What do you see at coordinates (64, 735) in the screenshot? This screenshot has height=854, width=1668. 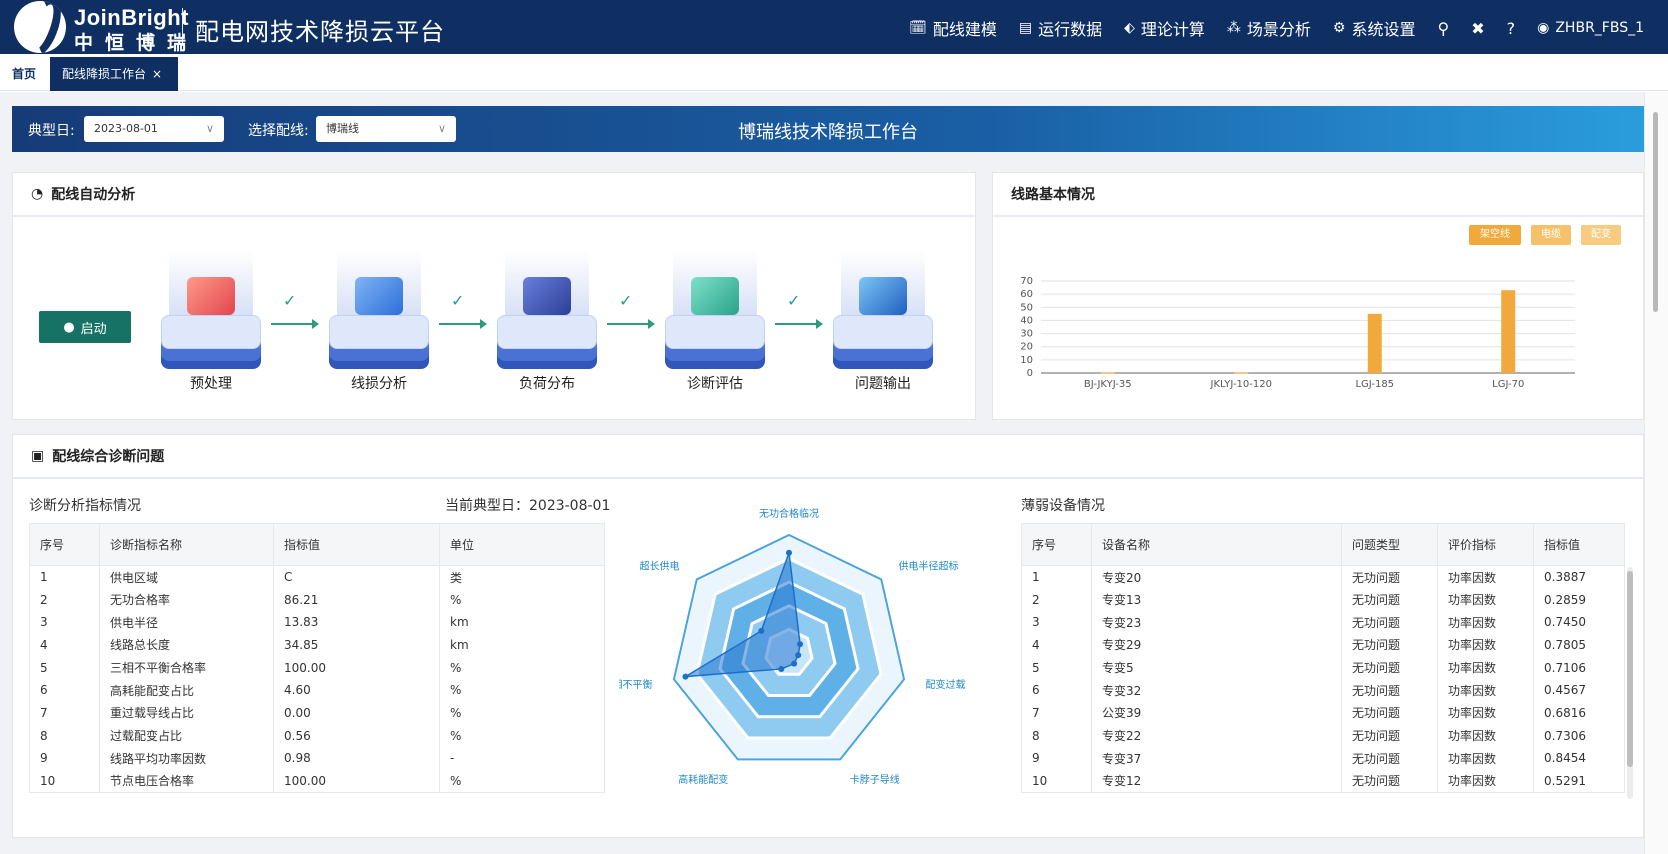 I see `table-cell: 8` at bounding box center [64, 735].